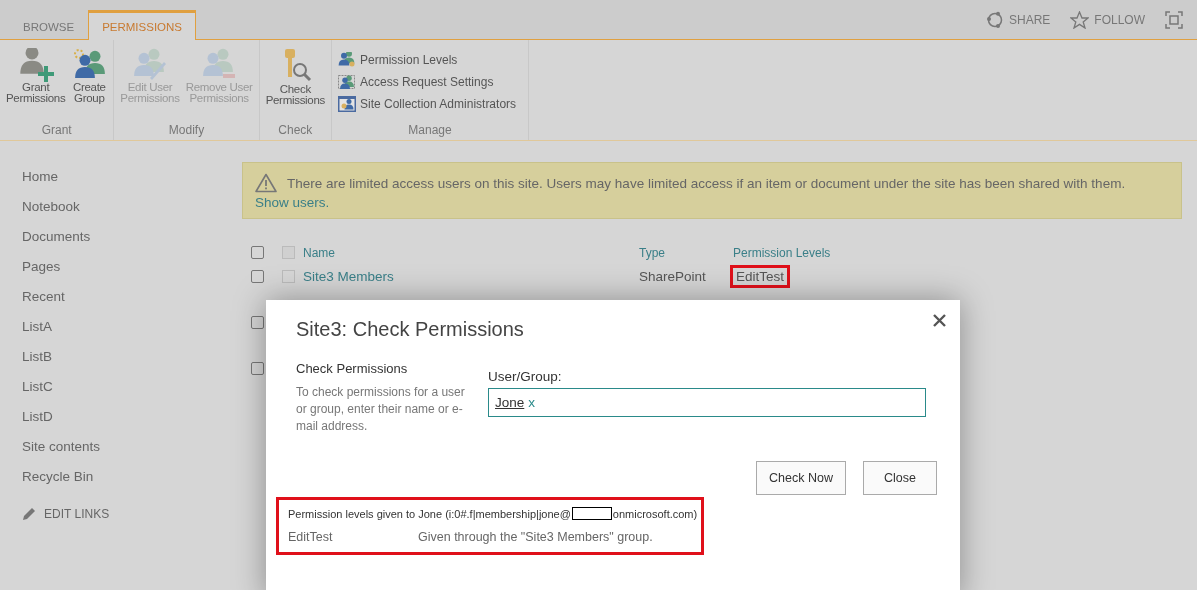 Image resolution: width=1197 pixels, height=590 pixels. I want to click on select-all-checkbox, so click(257, 252).